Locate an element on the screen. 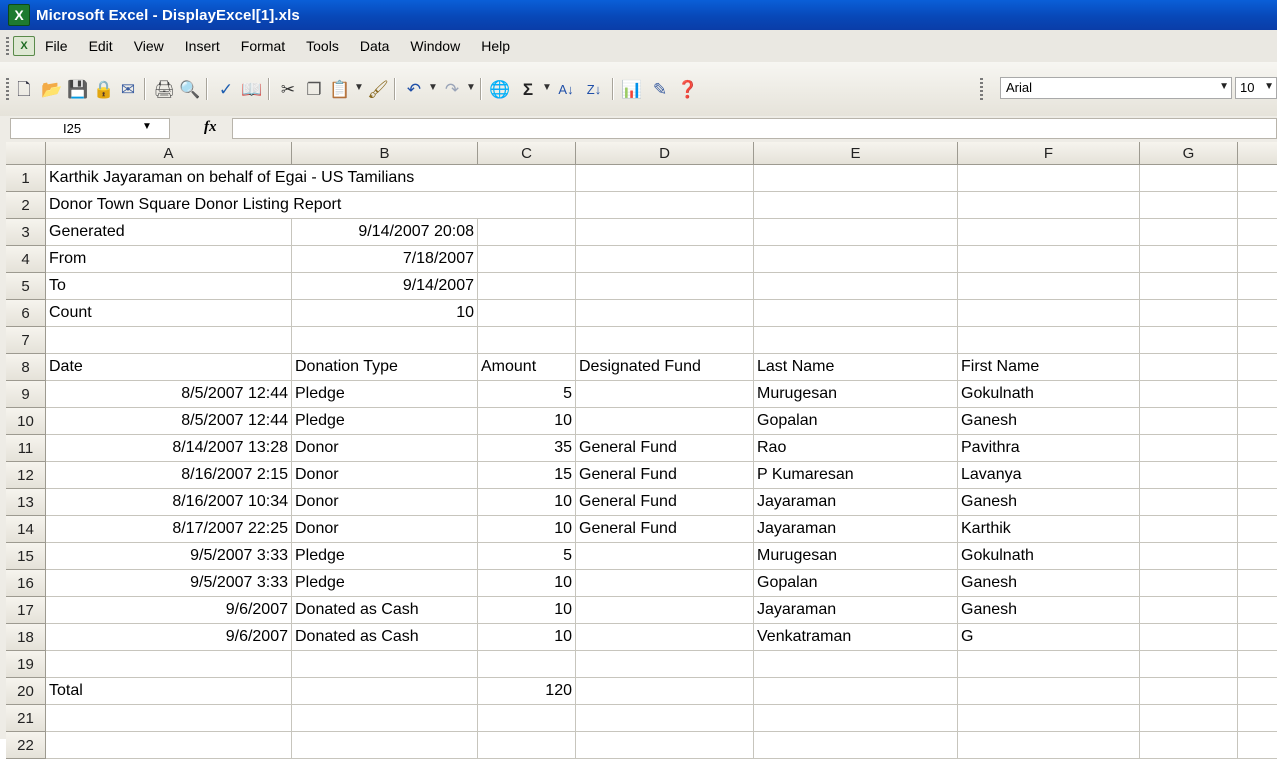 This screenshot has height=759, width=1277. autosum-dropdown-icon: ▼ is located at coordinates (547, 87).